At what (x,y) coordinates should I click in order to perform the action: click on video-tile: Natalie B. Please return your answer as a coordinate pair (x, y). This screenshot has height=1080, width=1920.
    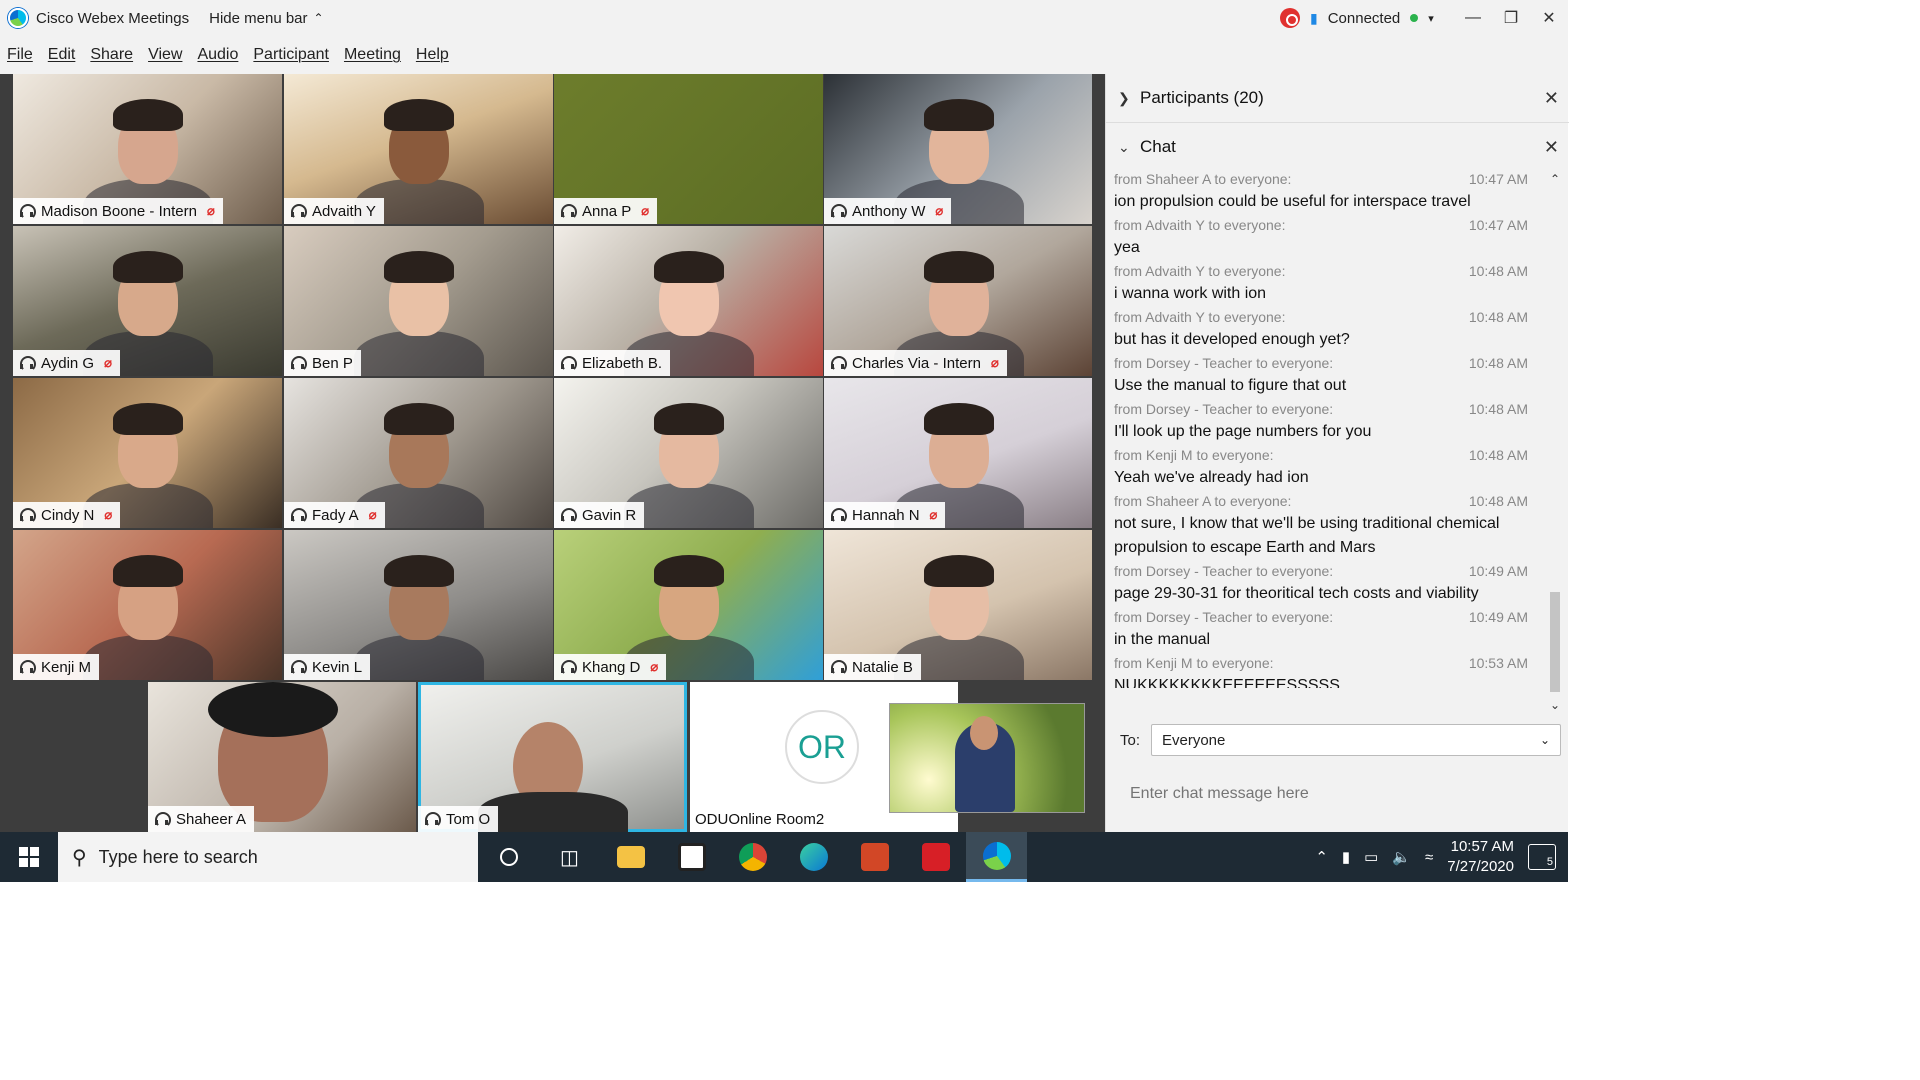
    Looking at the image, I should click on (958, 605).